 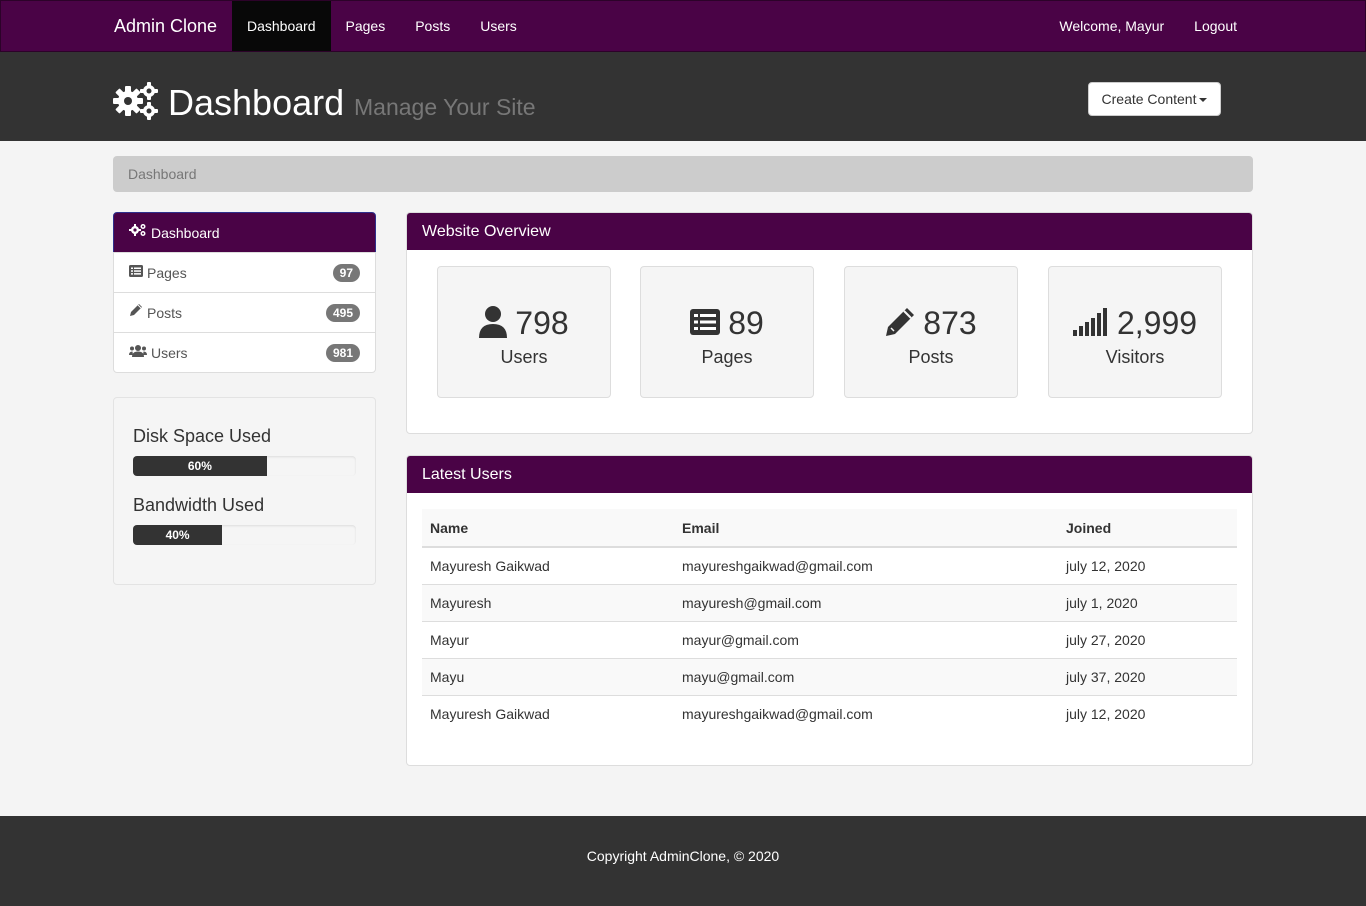 I want to click on stat-tile-pages: 89 Pages, so click(x=727, y=332).